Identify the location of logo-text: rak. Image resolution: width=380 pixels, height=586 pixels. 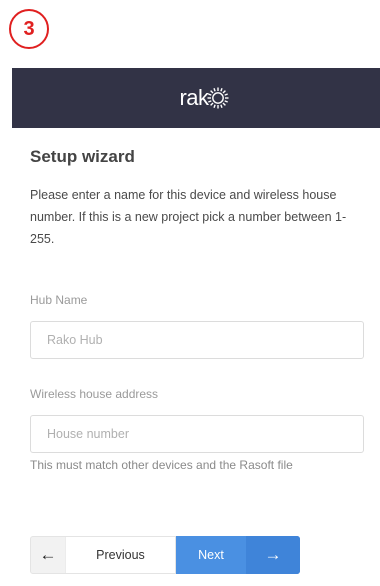
(194, 97).